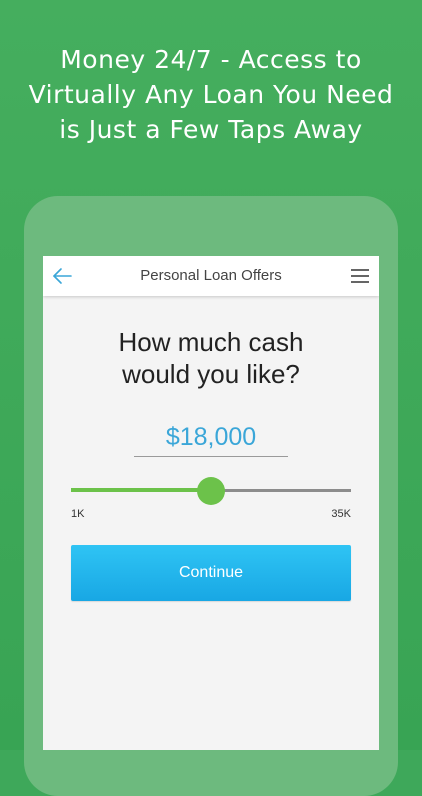  Describe the element at coordinates (211, 358) in the screenshot. I see `cash-question: How much cash would you like?` at that location.